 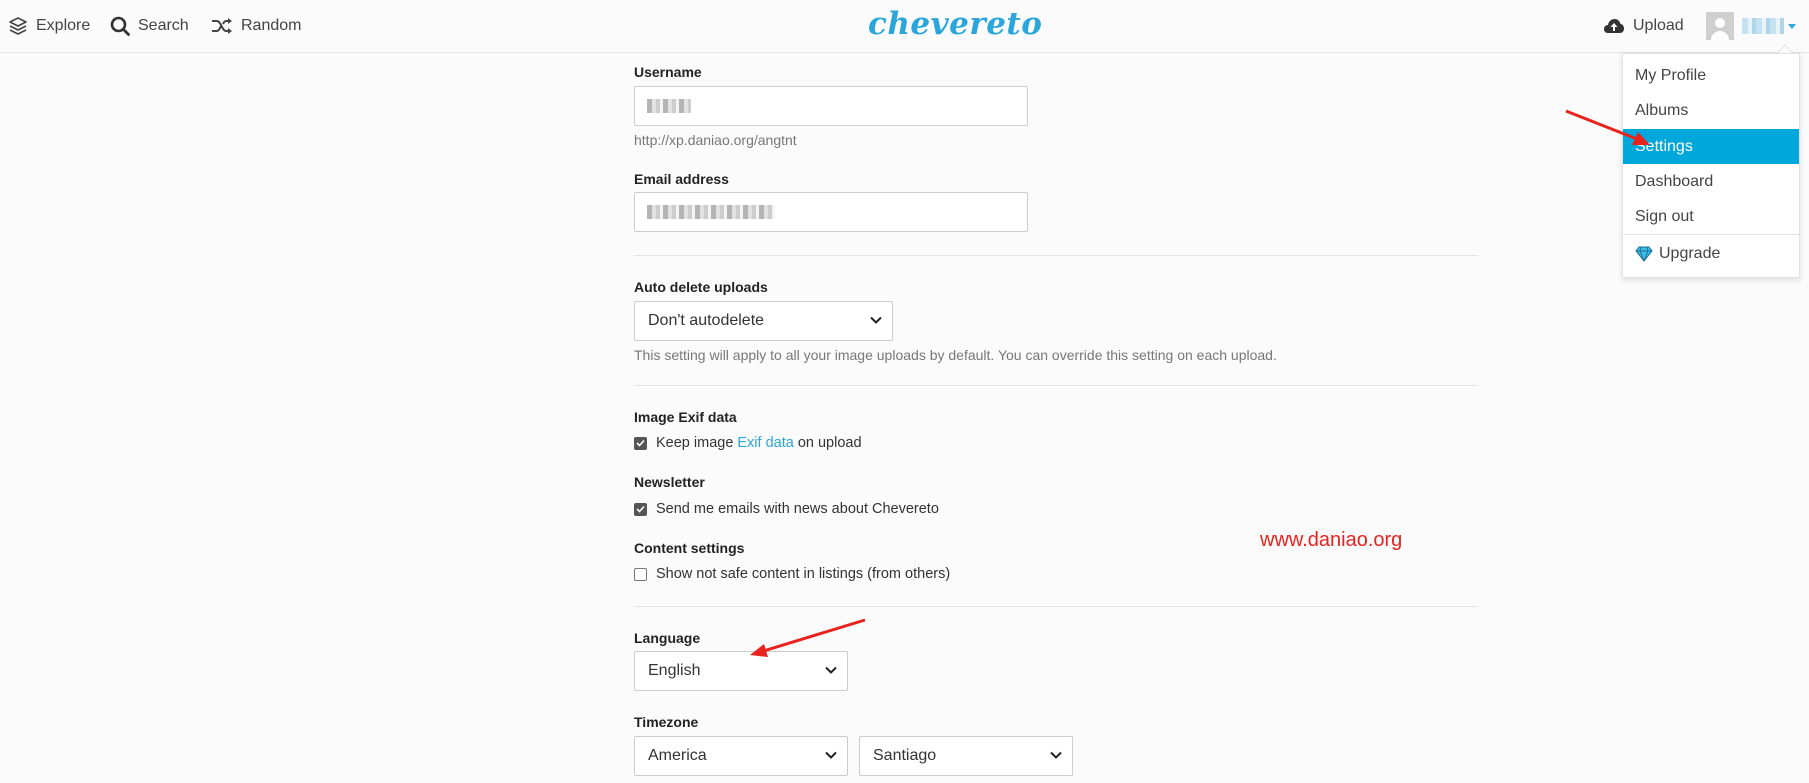 I want to click on menu-divider, so click(x=1711, y=234).